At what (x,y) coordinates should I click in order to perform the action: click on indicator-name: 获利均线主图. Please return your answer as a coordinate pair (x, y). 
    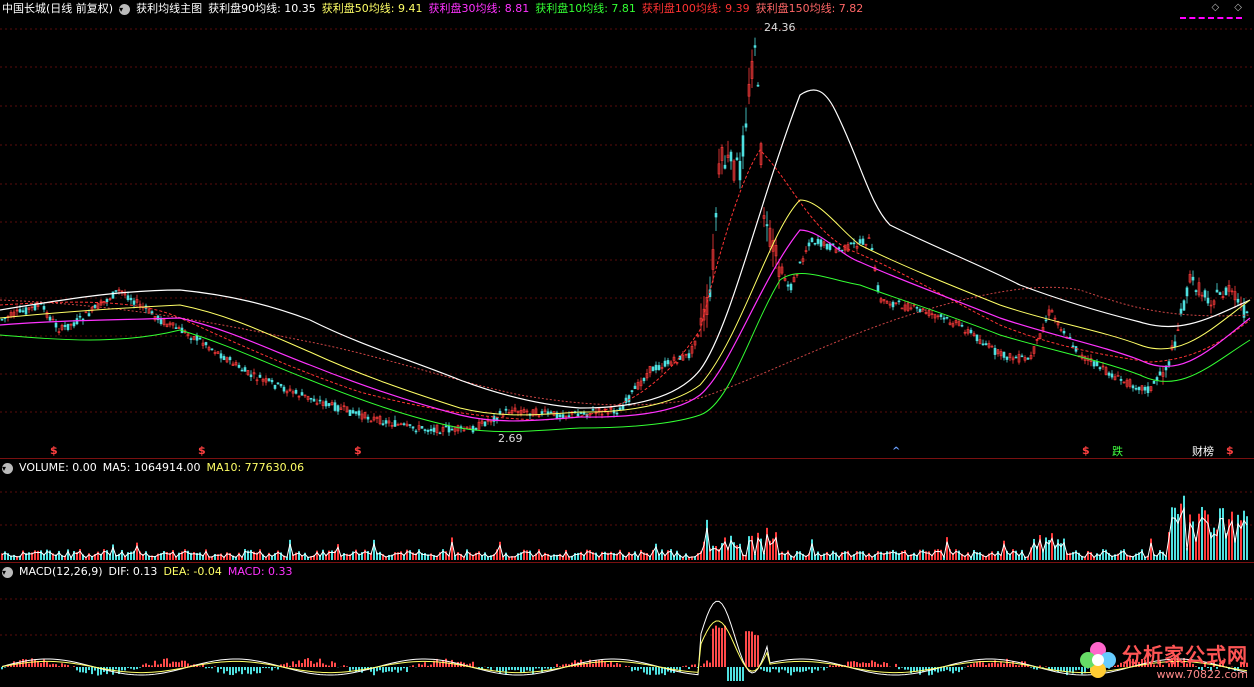
    Looking at the image, I should click on (169, 9).